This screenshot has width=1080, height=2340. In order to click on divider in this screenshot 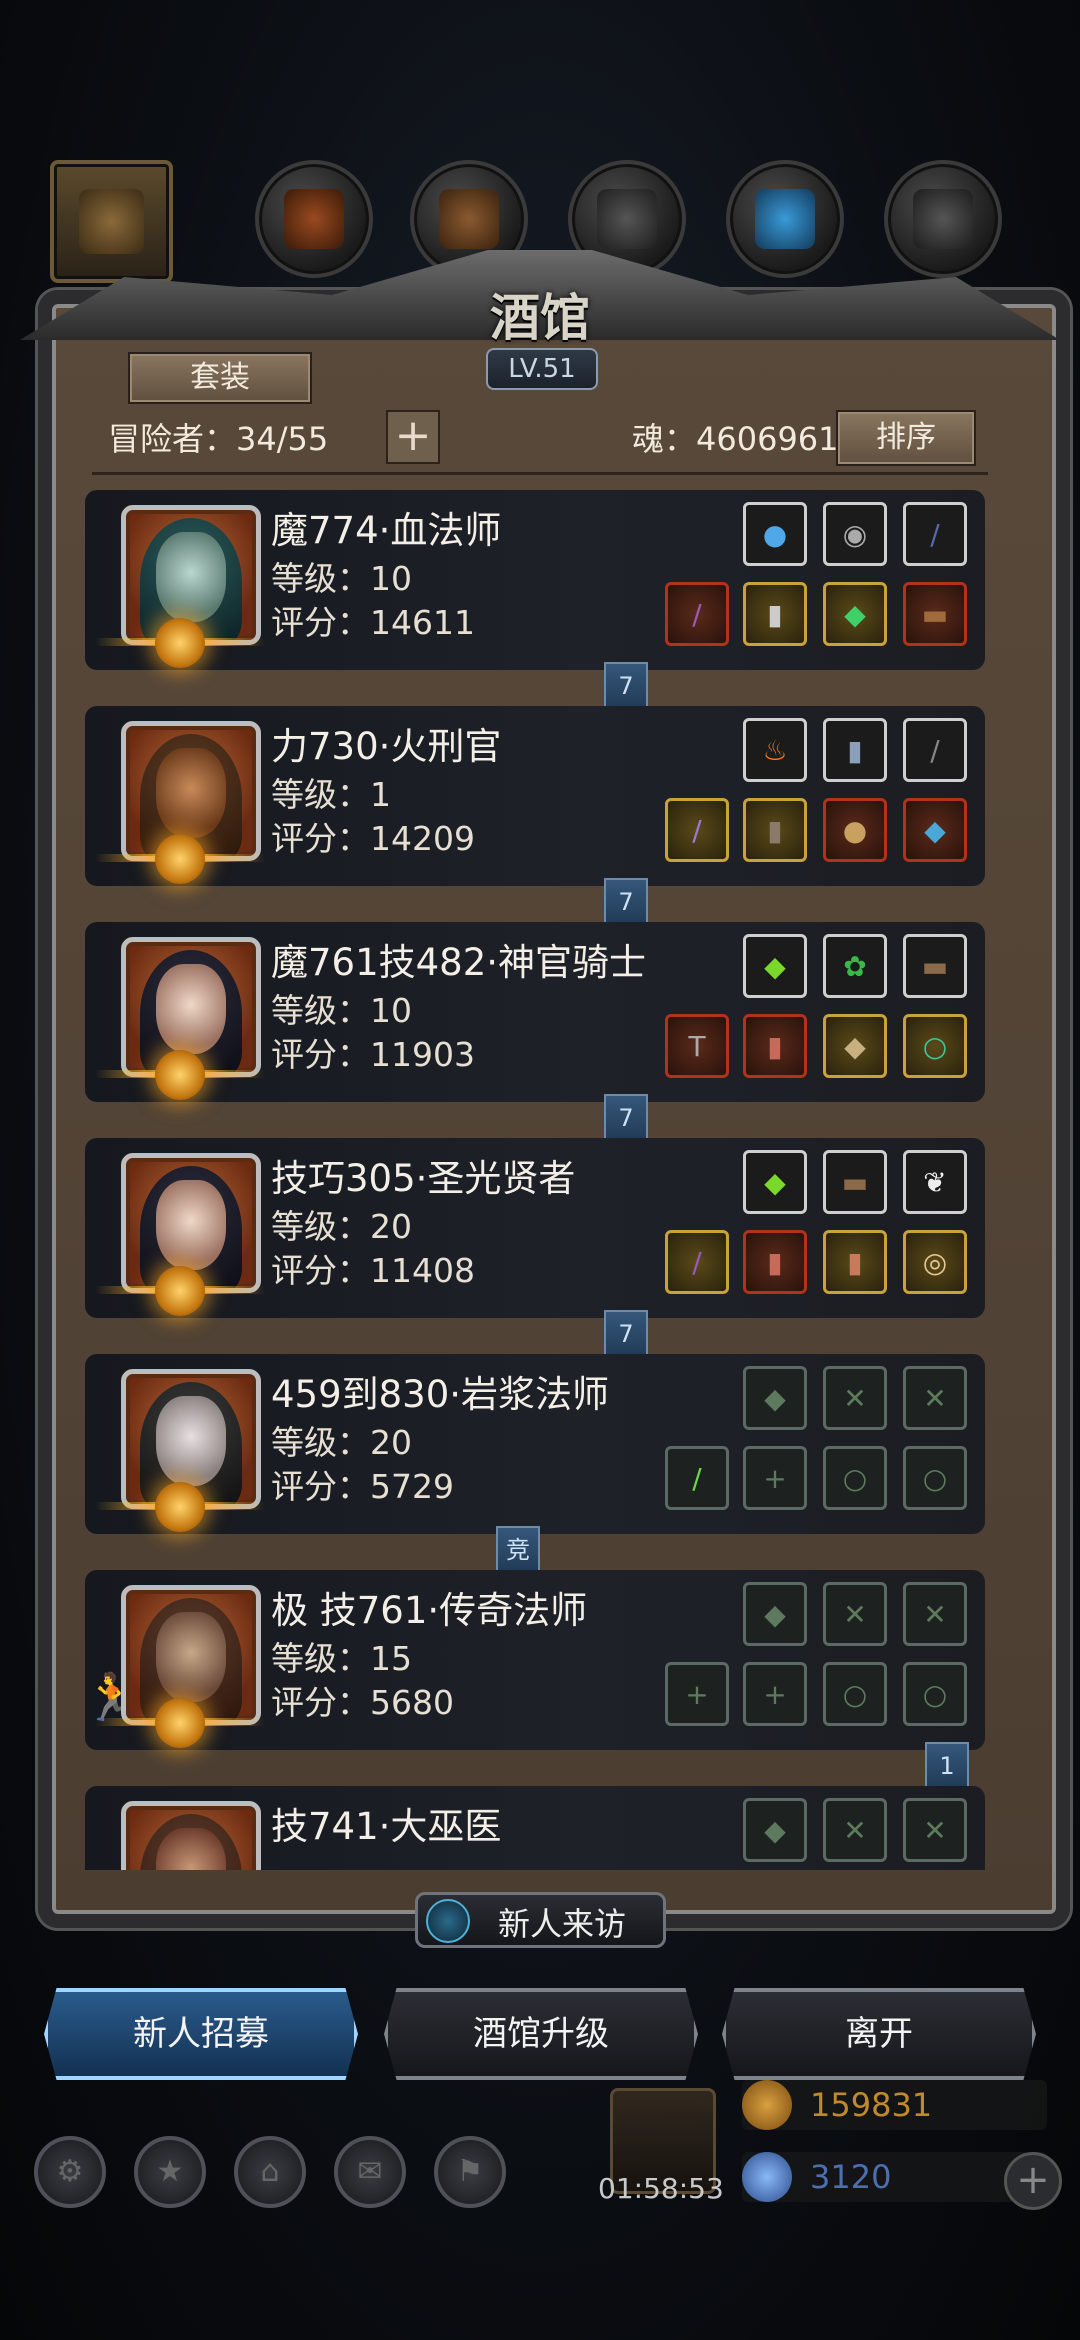, I will do `click(540, 473)`.